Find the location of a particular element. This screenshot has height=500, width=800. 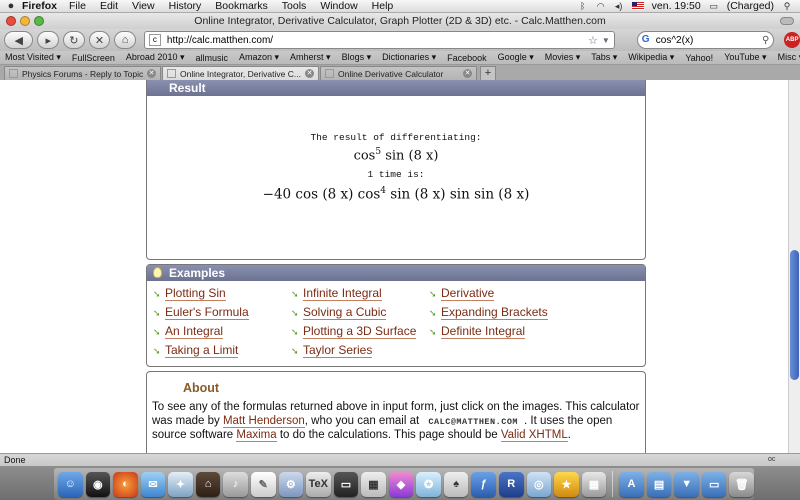

bookmark-item: Dictionaries ▾ is located at coordinates (409, 57).